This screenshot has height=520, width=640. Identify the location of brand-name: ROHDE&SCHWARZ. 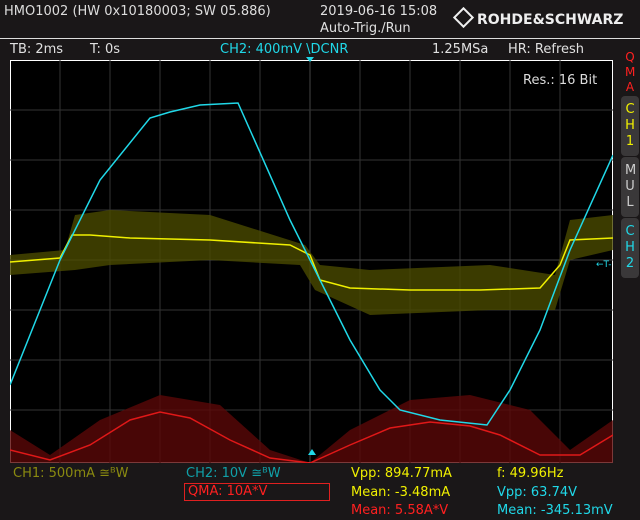
(550, 20).